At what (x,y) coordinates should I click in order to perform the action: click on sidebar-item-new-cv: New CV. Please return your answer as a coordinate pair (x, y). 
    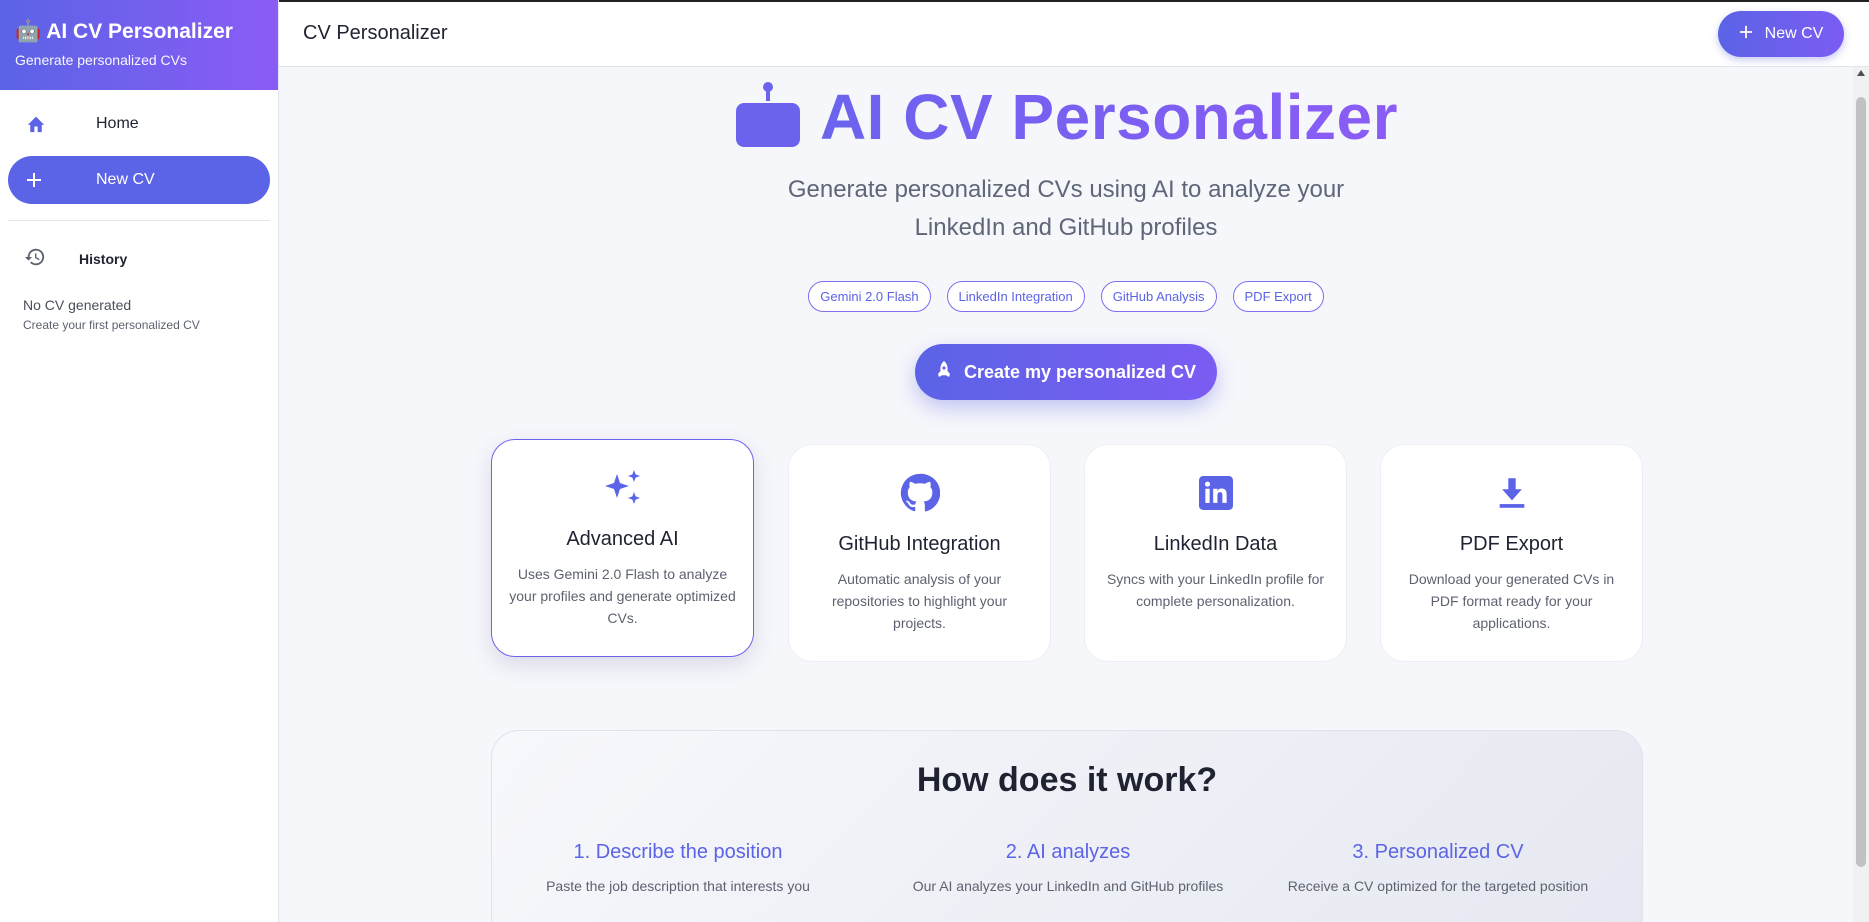
    Looking at the image, I should click on (139, 180).